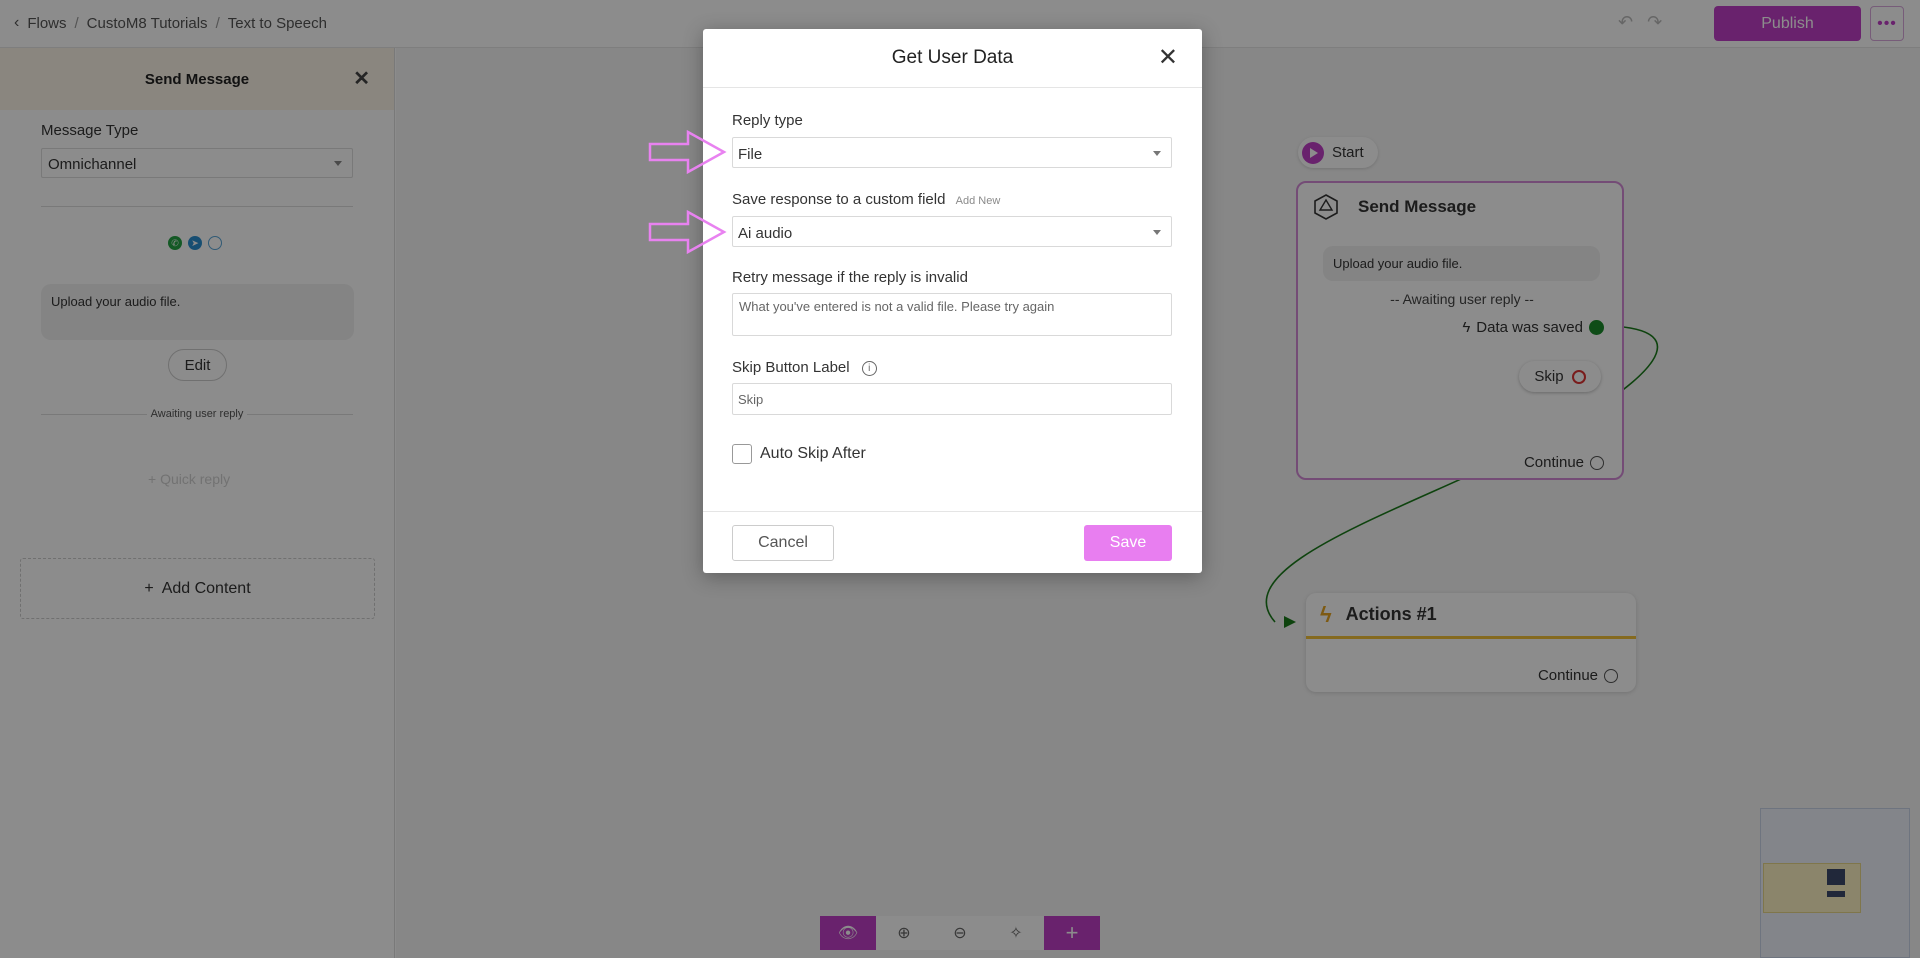  What do you see at coordinates (952, 511) in the screenshot?
I see `dialog-footer-divider` at bounding box center [952, 511].